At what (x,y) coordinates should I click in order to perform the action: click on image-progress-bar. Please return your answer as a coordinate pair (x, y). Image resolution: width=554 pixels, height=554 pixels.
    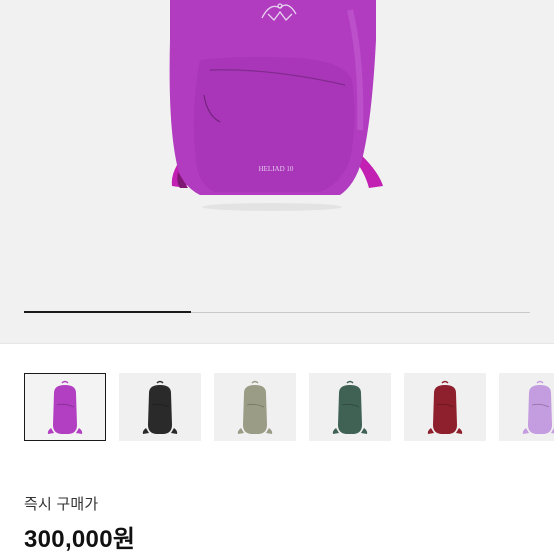
    Looking at the image, I should click on (277, 312).